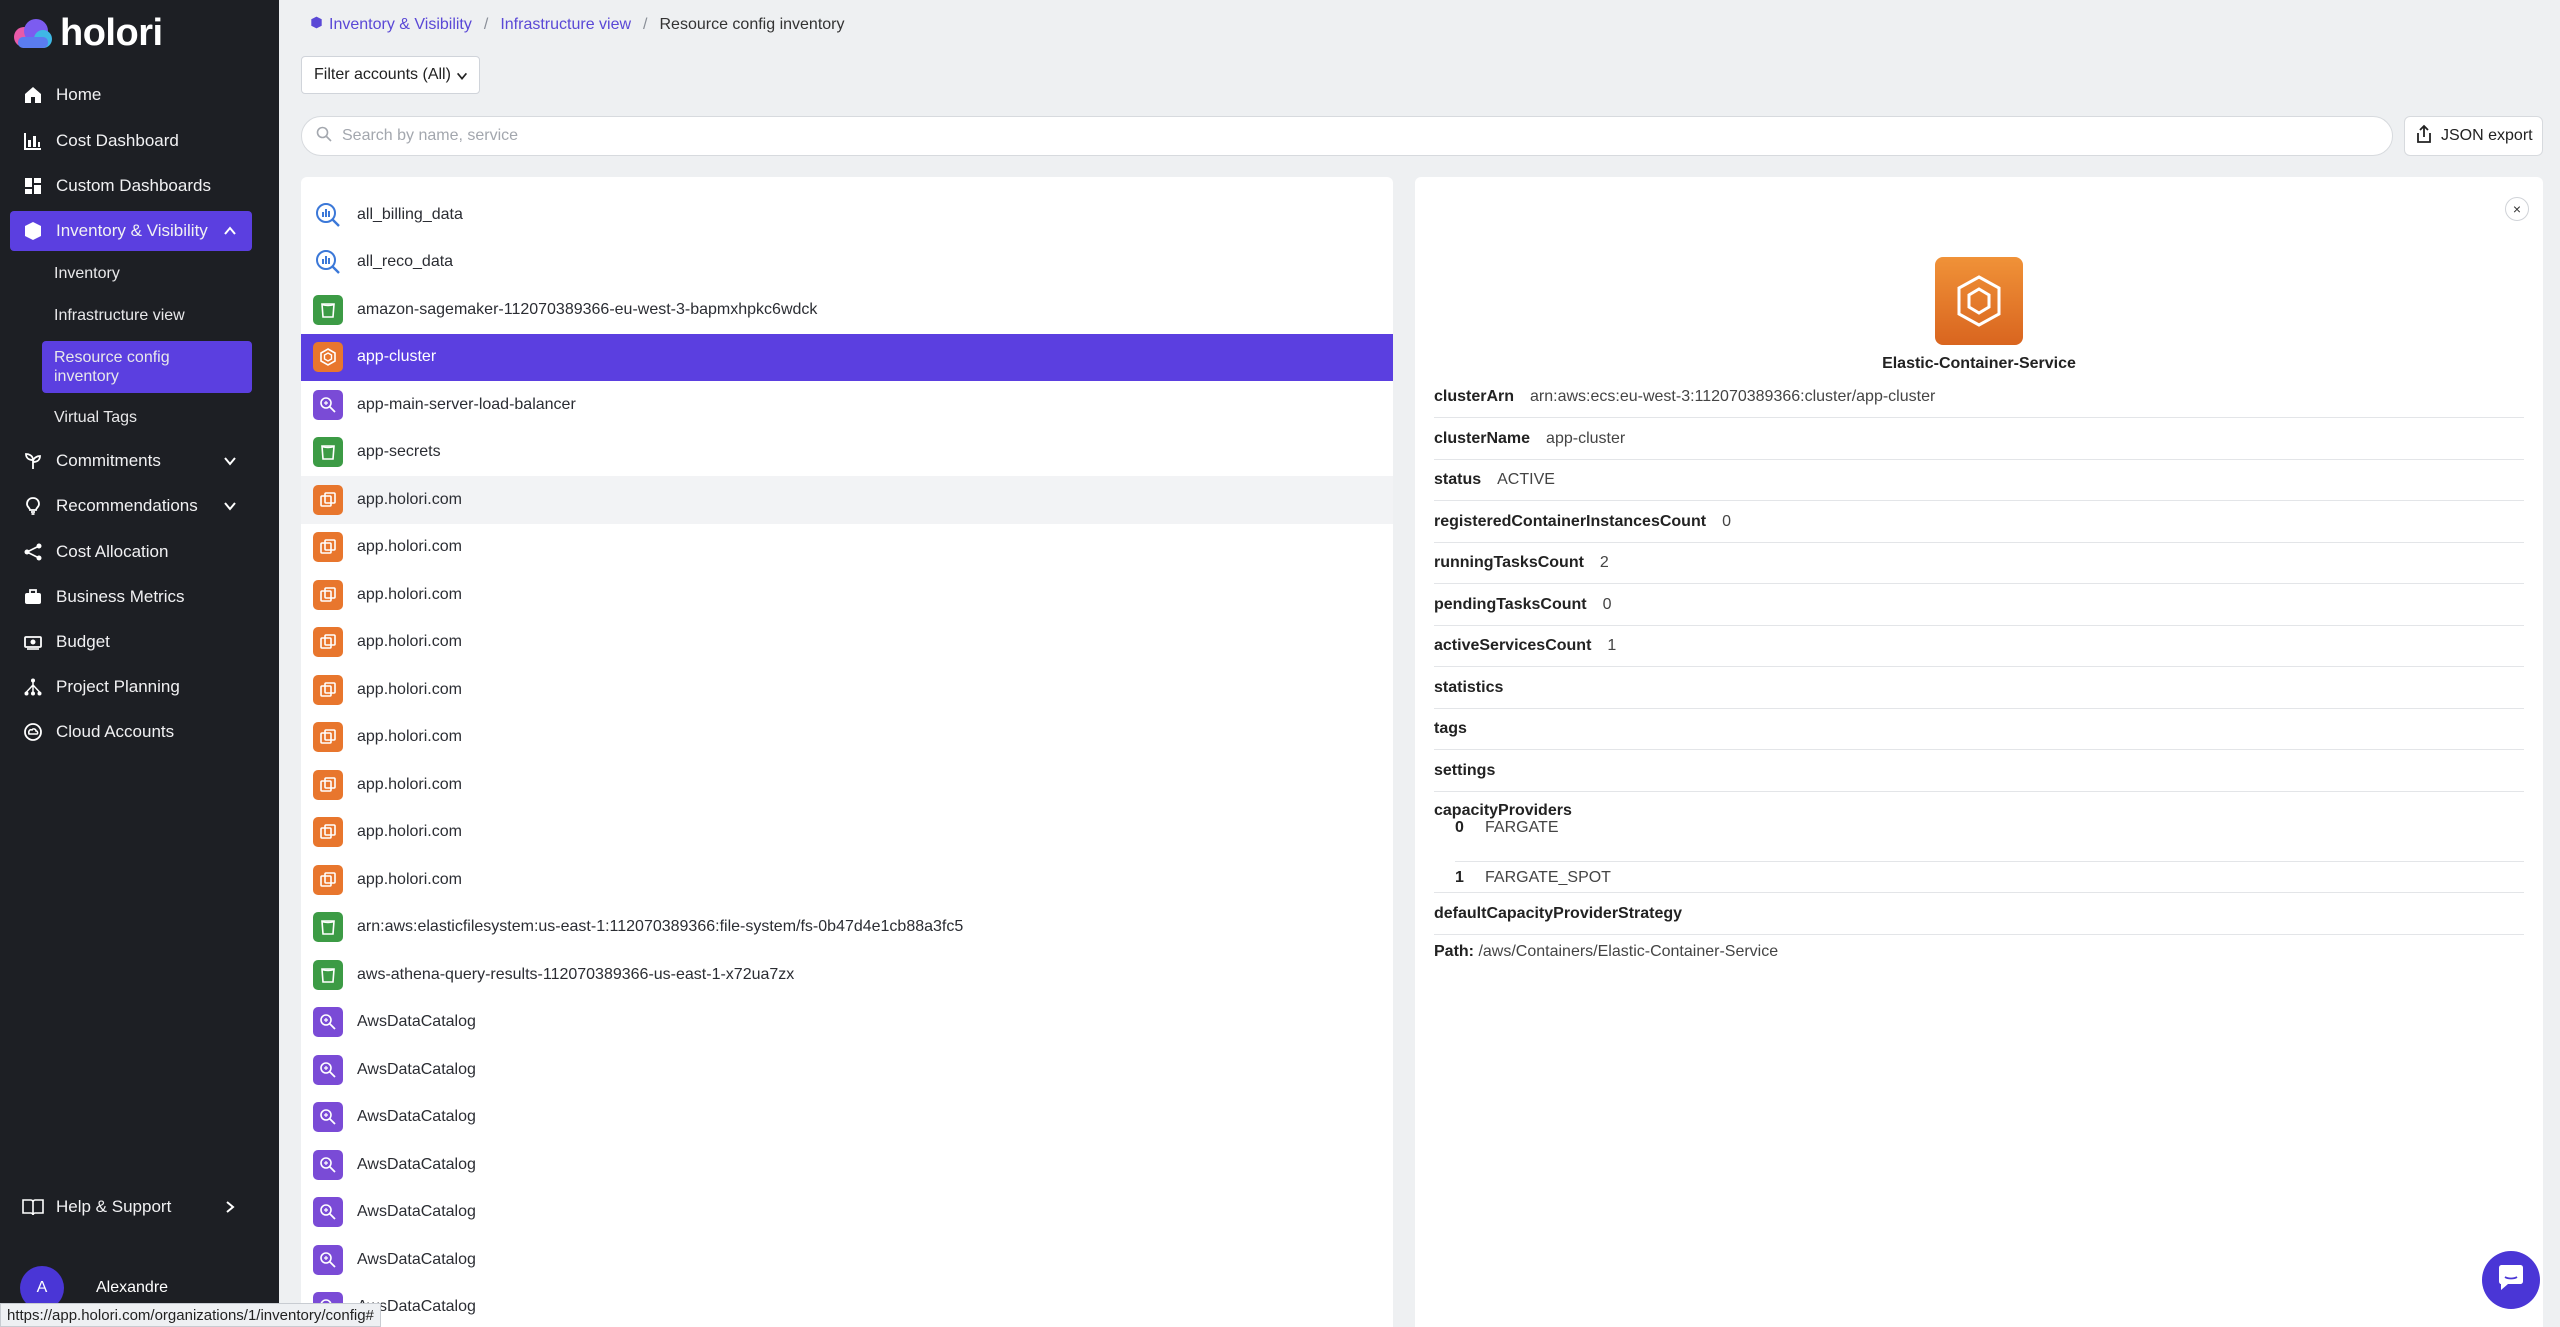 The height and width of the screenshot is (1327, 2560). What do you see at coordinates (131, 186) in the screenshot?
I see `nav-custom-dashboards: Custom Dashboards` at bounding box center [131, 186].